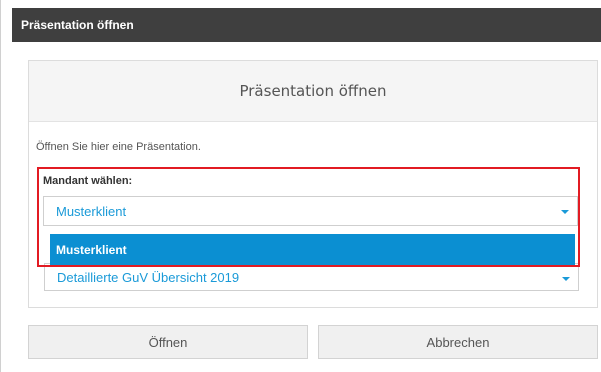 Image resolution: width=601 pixels, height=372 pixels. What do you see at coordinates (306, 25) in the screenshot?
I see `window-title: Präsentation öffnen` at bounding box center [306, 25].